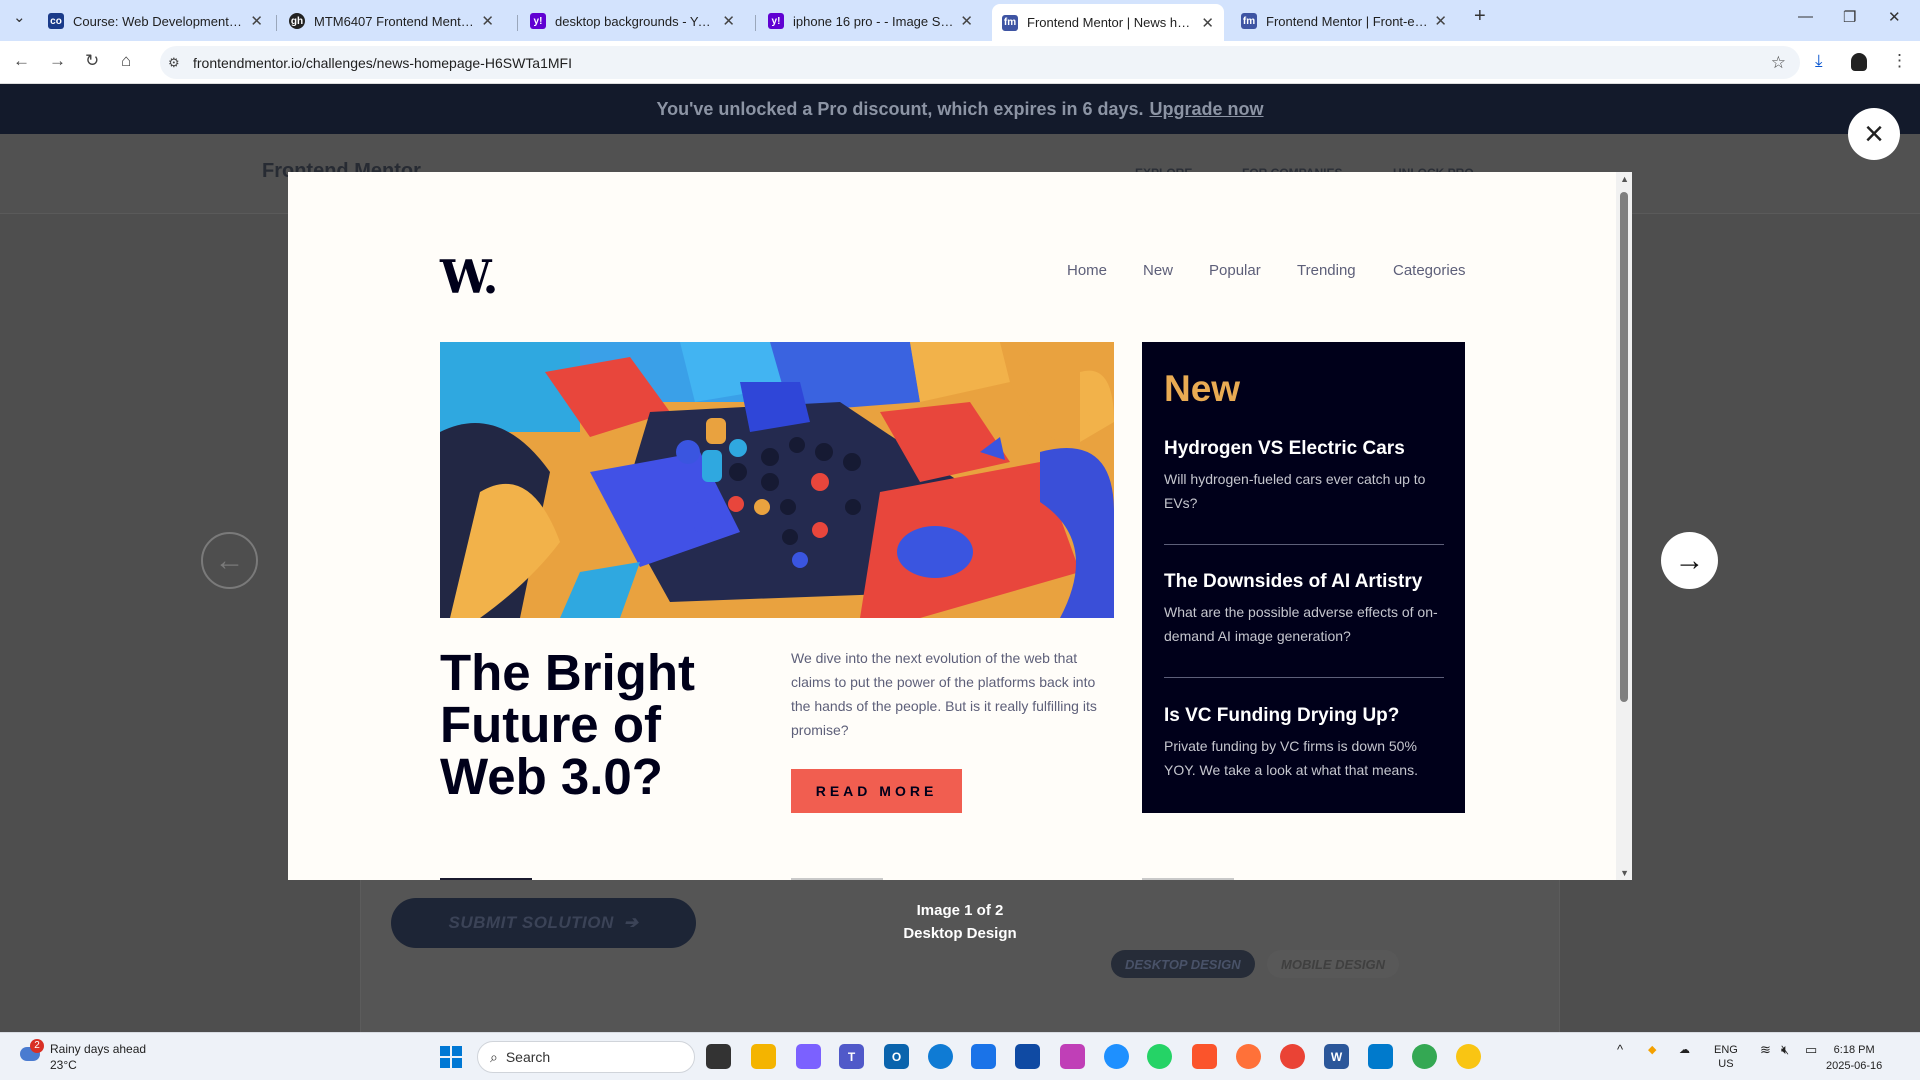 Image resolution: width=1920 pixels, height=1080 pixels. I want to click on tab-title: Frontend Mentor | Front-end c, so click(1347, 21).